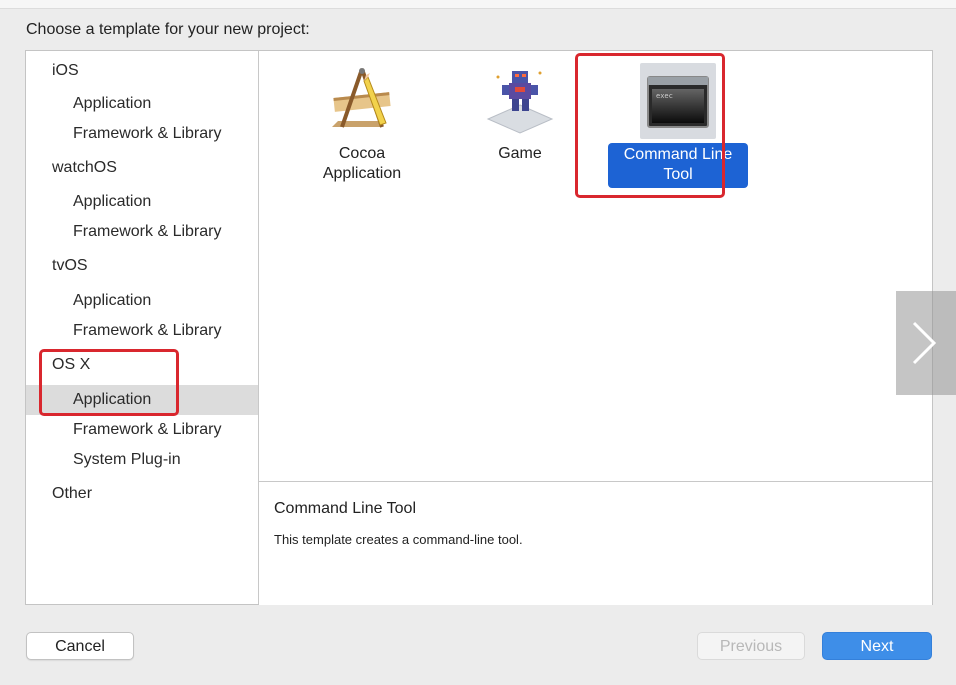  Describe the element at coordinates (142, 460) in the screenshot. I see `sidebar-item-osx-system-plugin: System Plug-in` at that location.